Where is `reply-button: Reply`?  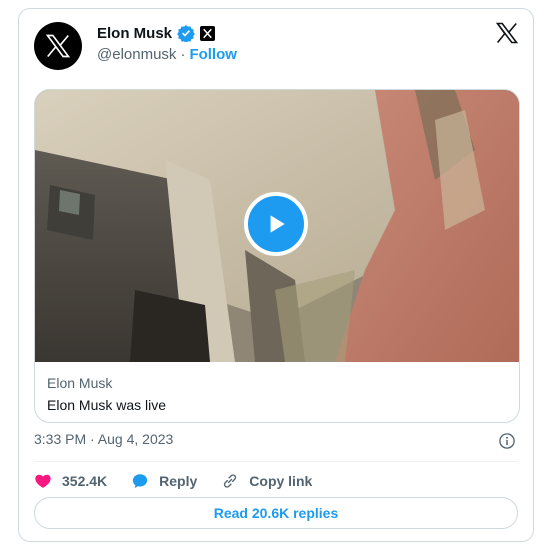 reply-button: Reply is located at coordinates (164, 481).